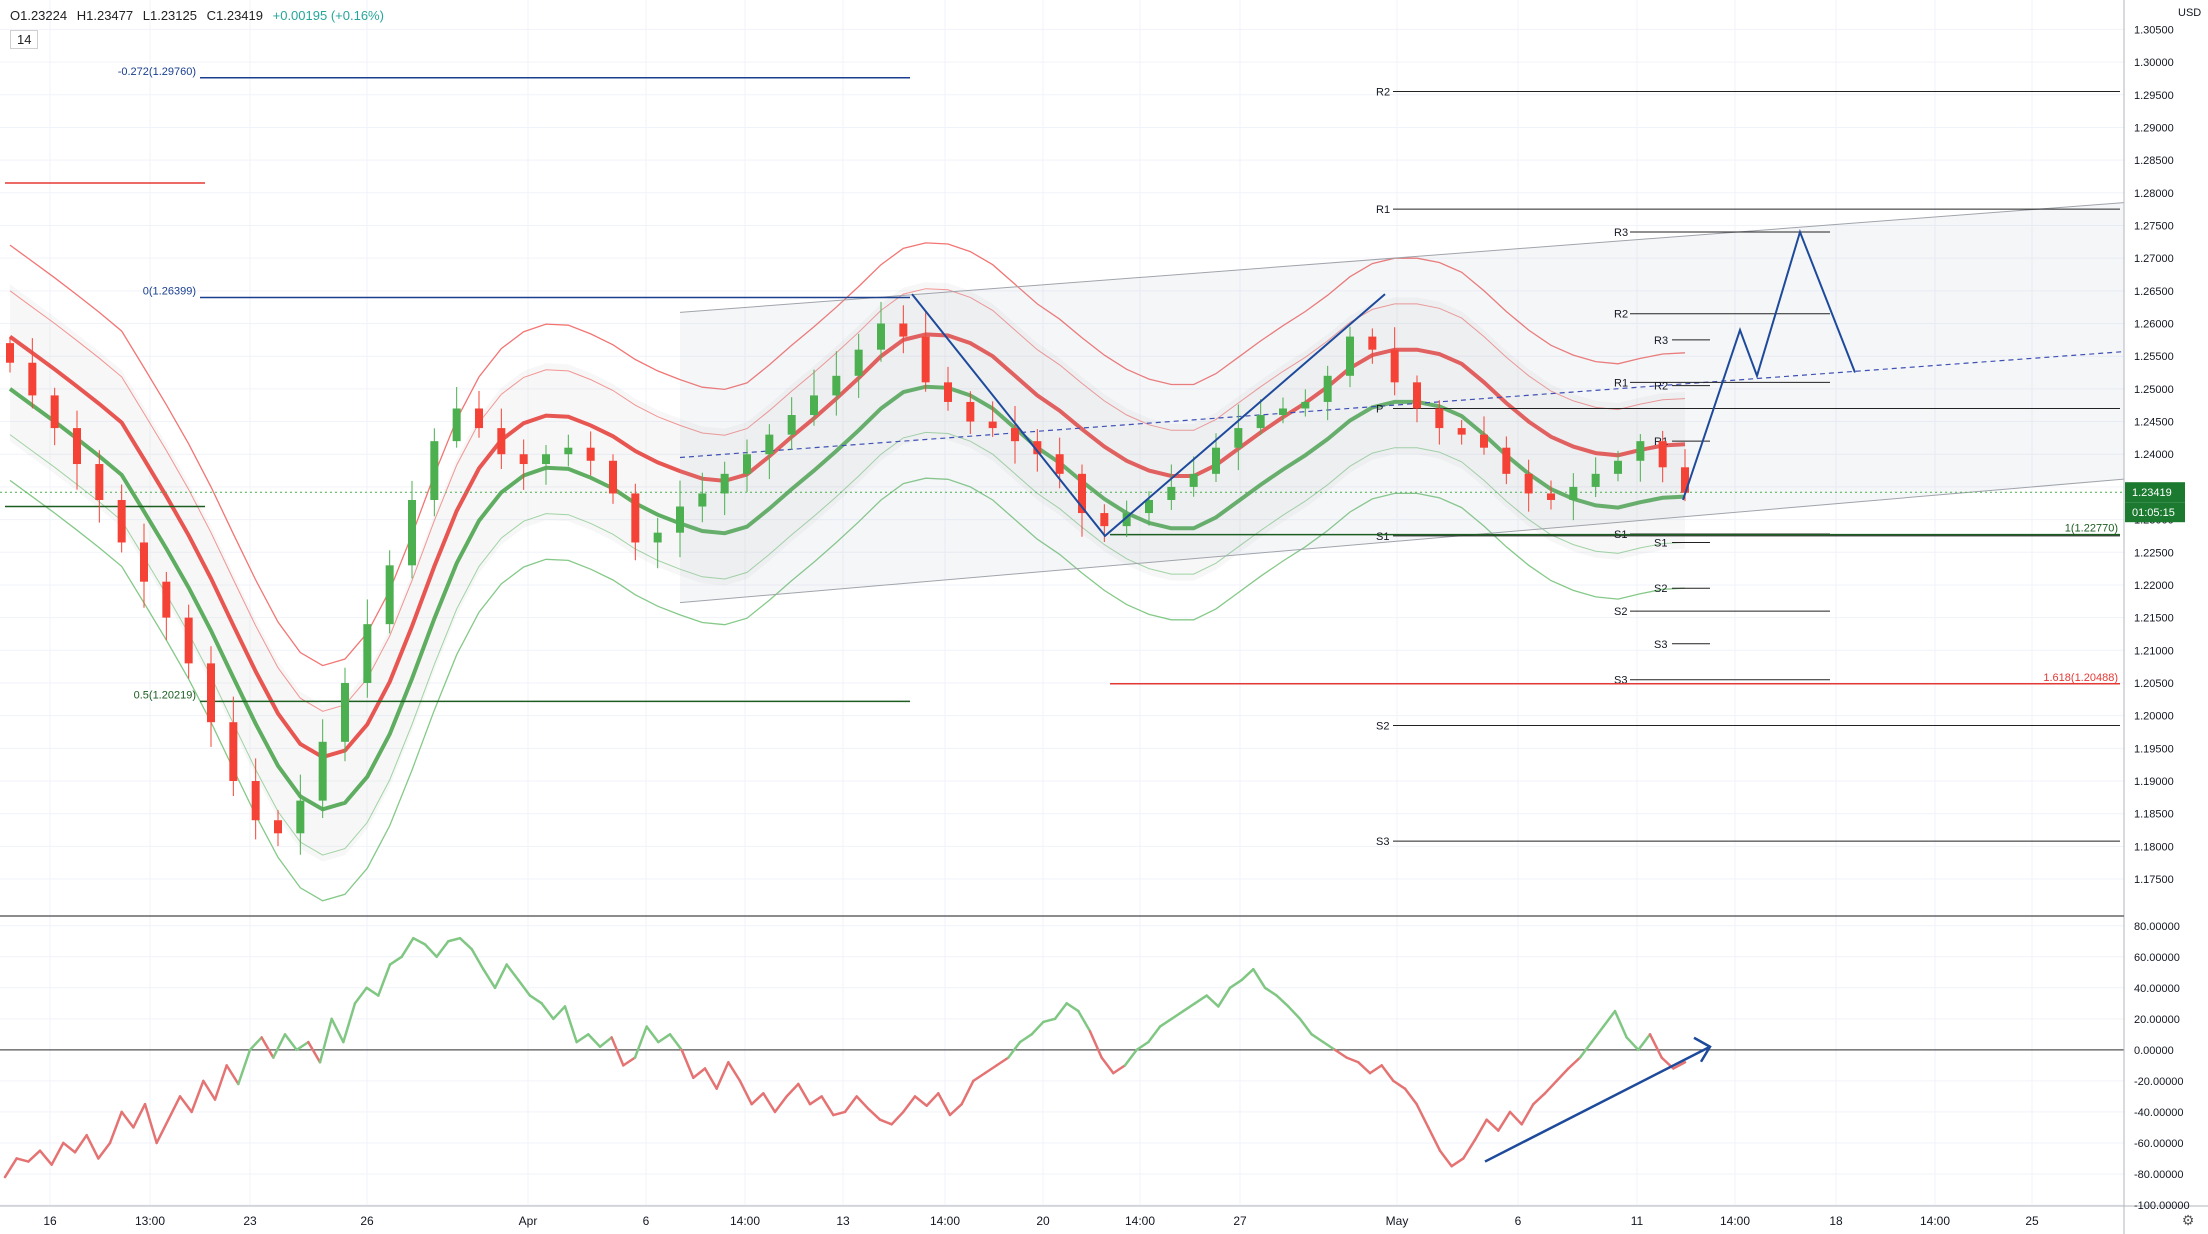 The height and width of the screenshot is (1234, 2208). What do you see at coordinates (2154, 96) in the screenshot?
I see `price-tick-label: 1.29500` at bounding box center [2154, 96].